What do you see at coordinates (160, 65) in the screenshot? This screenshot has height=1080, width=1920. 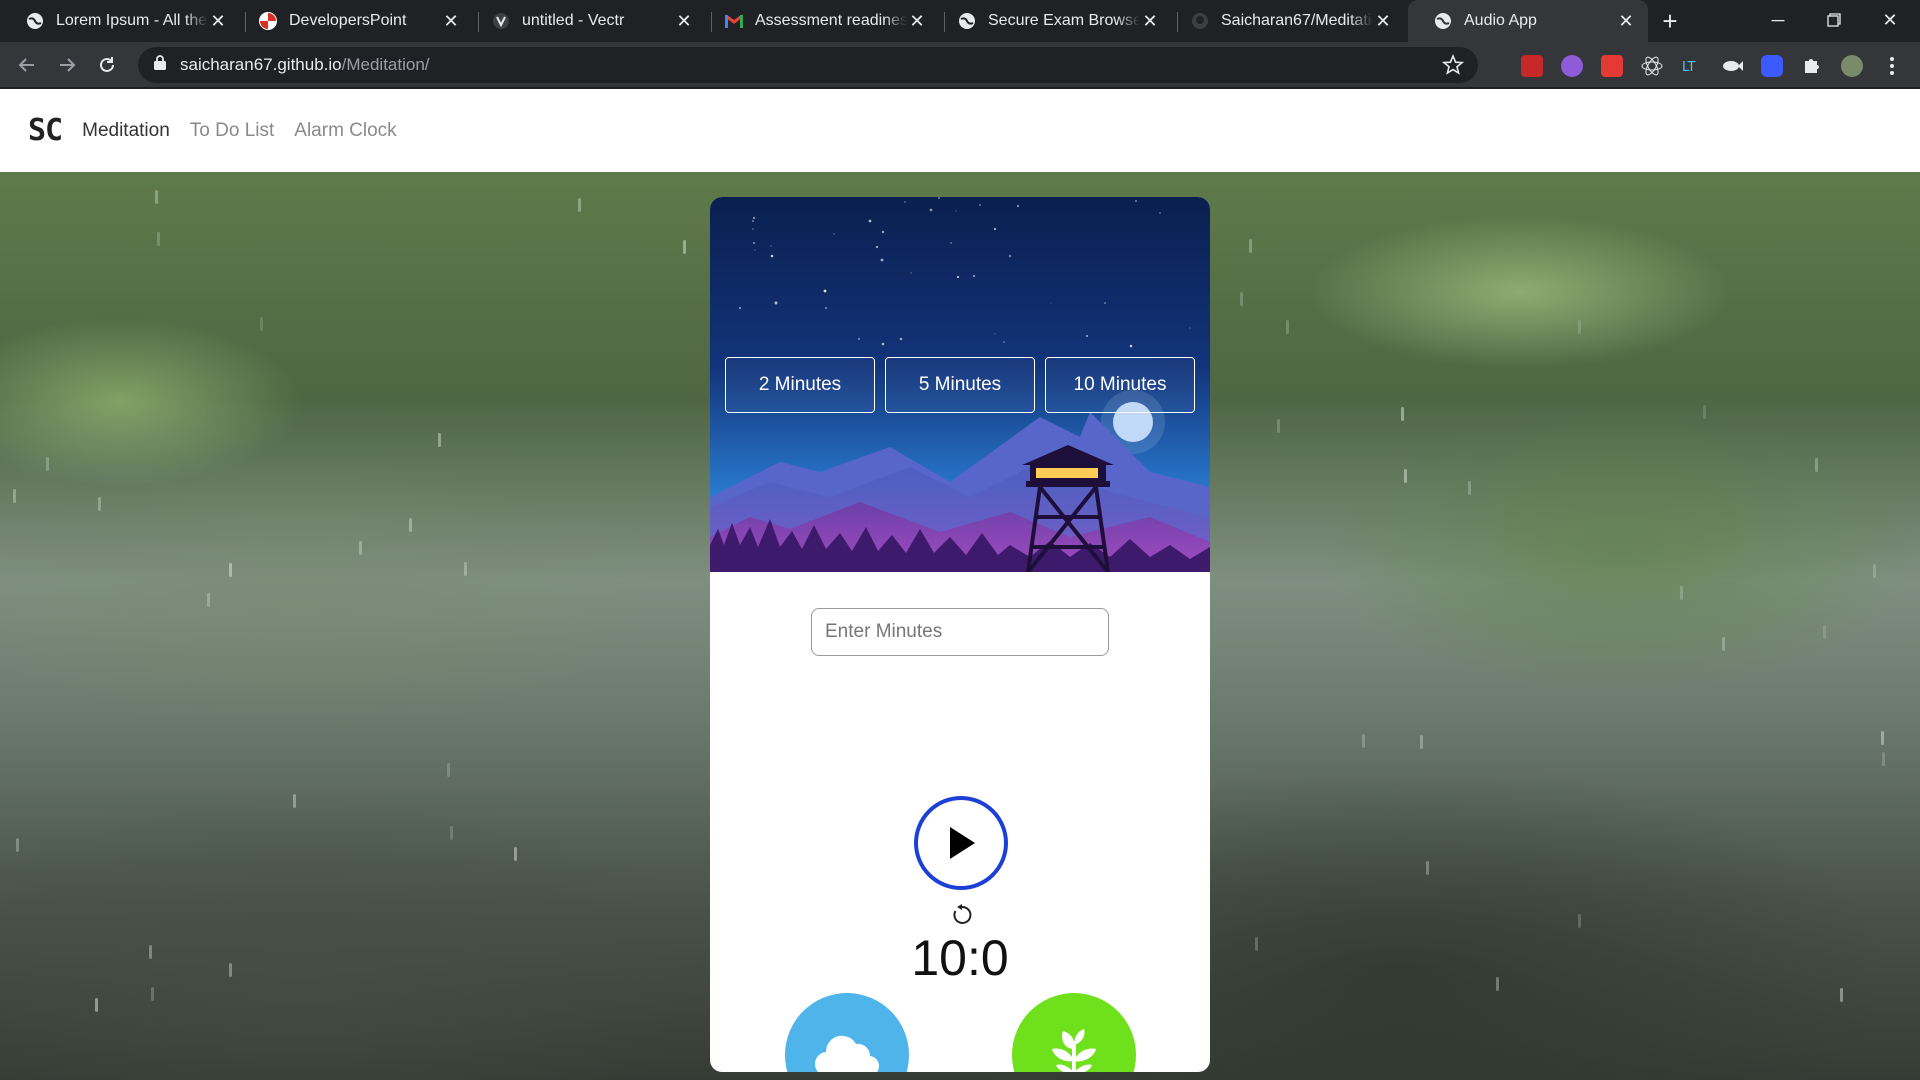 I see `lock-icon` at bounding box center [160, 65].